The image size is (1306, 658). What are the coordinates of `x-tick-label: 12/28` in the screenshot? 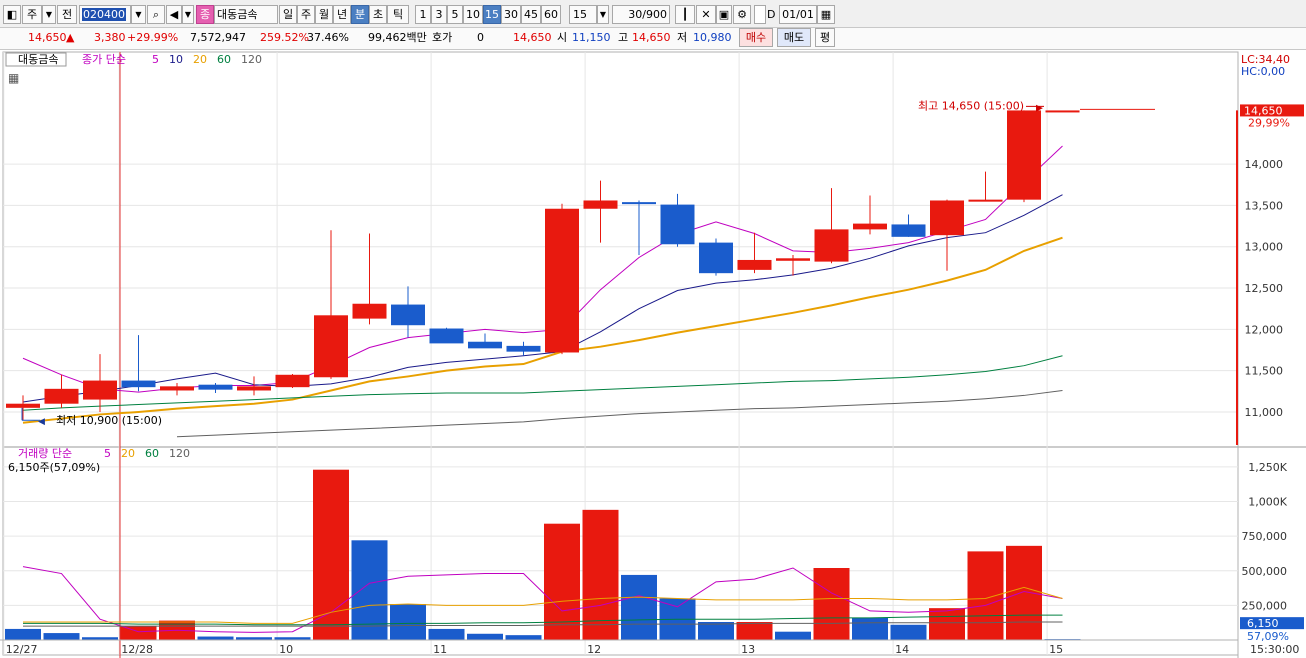 It's located at (137, 649).